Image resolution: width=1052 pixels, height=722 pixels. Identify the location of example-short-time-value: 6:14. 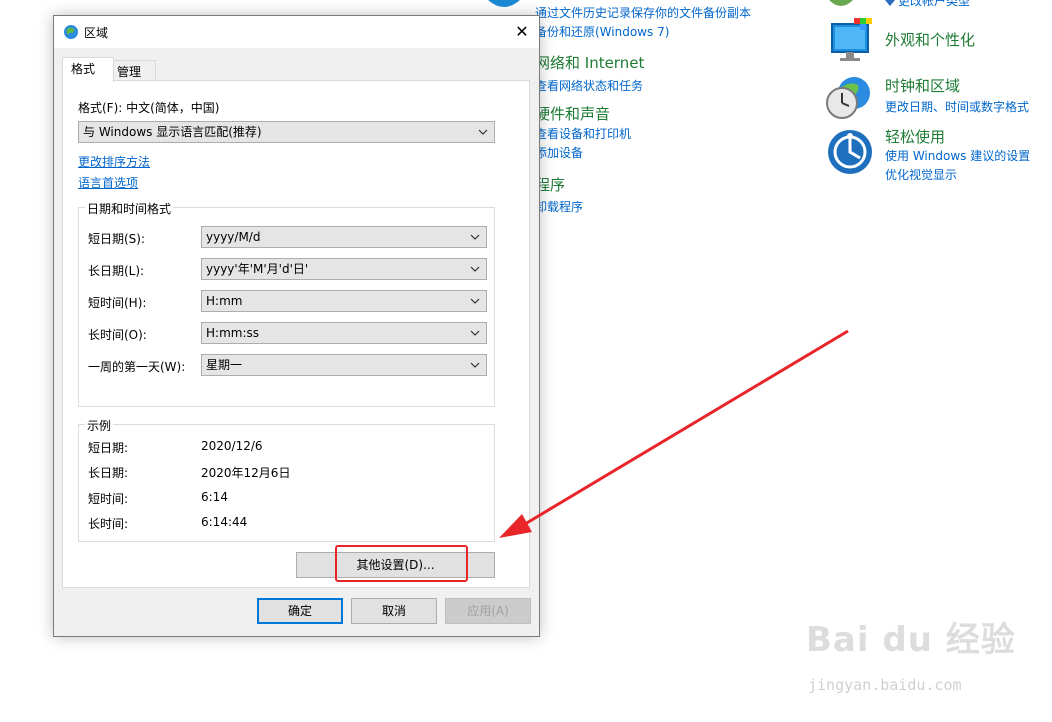
(214, 497).